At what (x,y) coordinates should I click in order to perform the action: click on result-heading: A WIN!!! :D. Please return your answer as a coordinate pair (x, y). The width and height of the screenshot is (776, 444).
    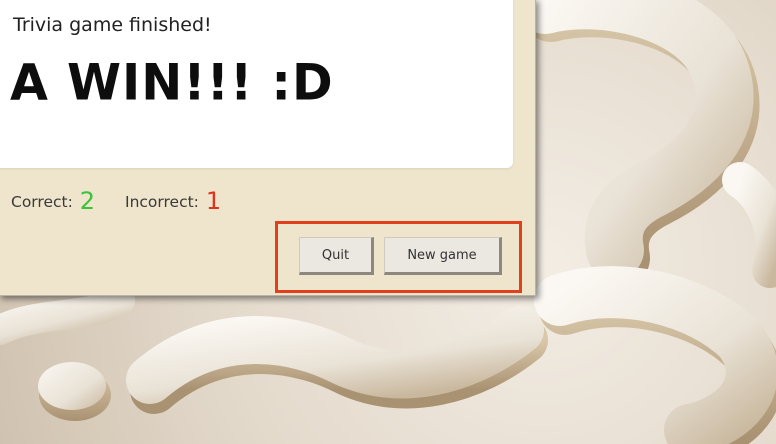
    Looking at the image, I should click on (172, 82).